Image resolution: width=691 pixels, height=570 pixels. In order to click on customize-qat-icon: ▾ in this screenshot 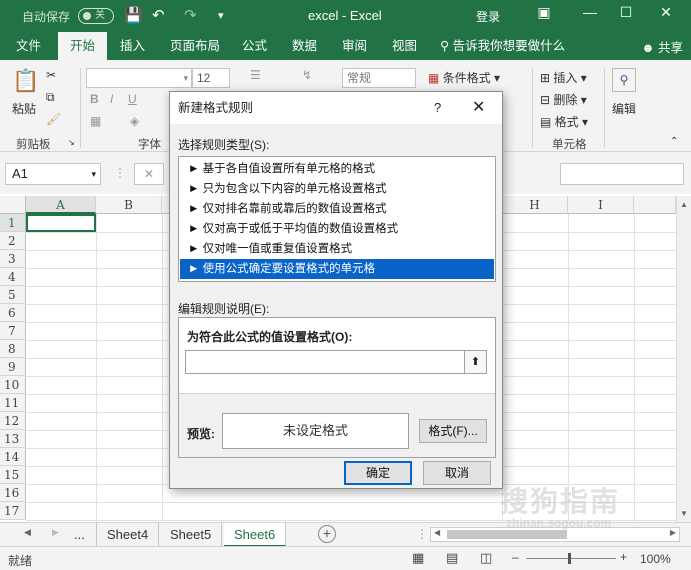, I will do `click(221, 15)`.